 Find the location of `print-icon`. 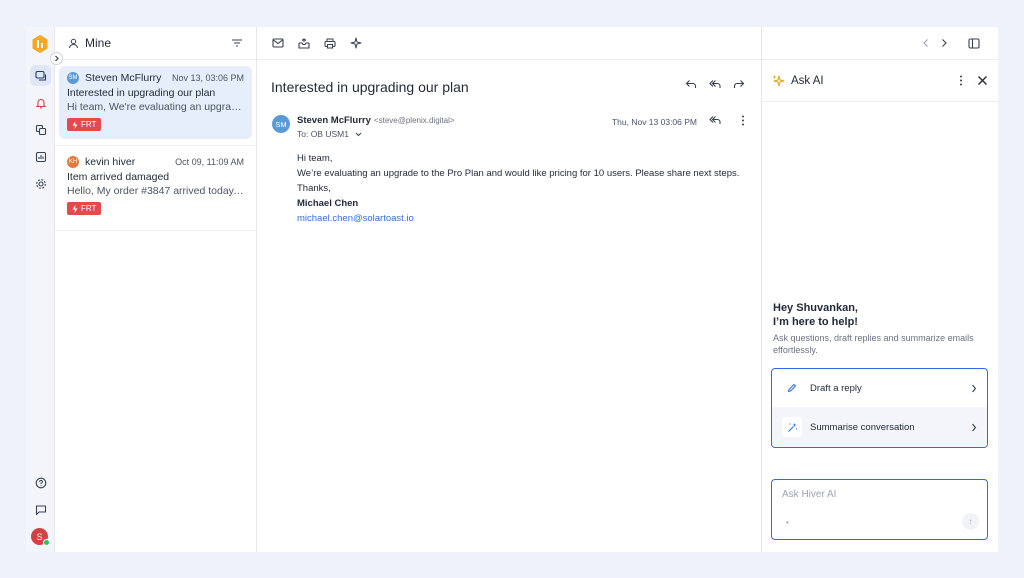

print-icon is located at coordinates (330, 43).